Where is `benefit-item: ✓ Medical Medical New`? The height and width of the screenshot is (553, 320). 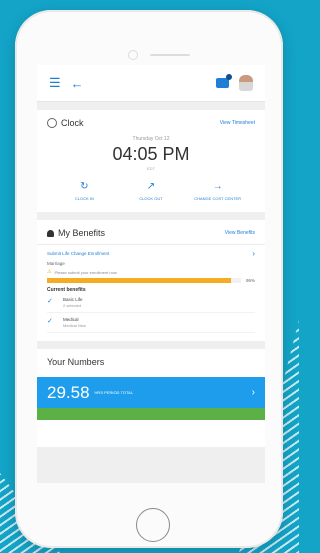
benefit-item: ✓ Medical Medical New is located at coordinates (151, 325).